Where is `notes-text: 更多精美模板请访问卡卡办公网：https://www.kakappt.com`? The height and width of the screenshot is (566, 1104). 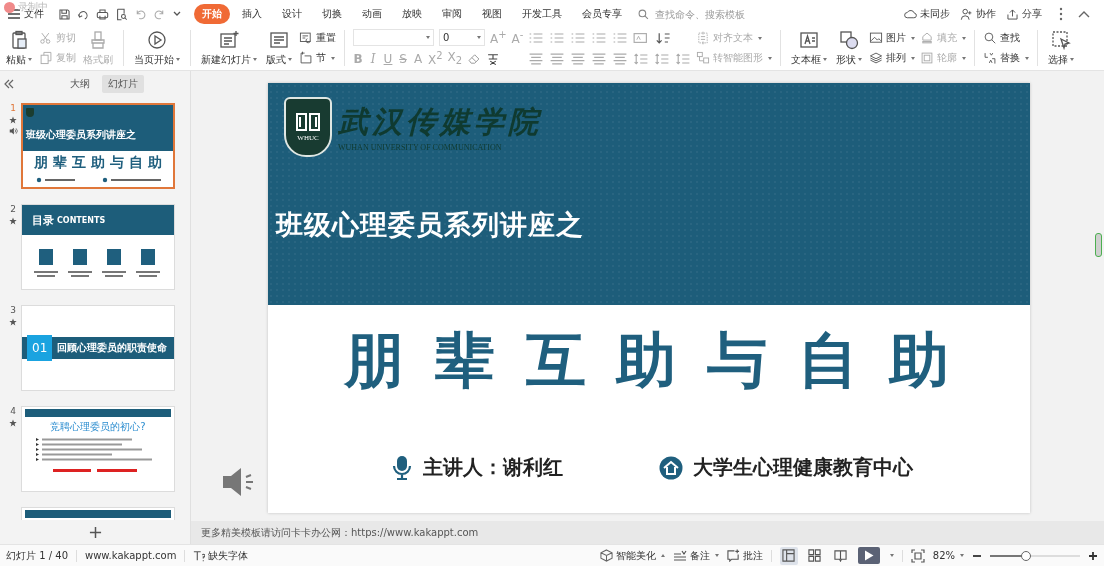 notes-text: 更多精美模板请访问卡卡办公网：https://www.kakappt.com is located at coordinates (340, 532).